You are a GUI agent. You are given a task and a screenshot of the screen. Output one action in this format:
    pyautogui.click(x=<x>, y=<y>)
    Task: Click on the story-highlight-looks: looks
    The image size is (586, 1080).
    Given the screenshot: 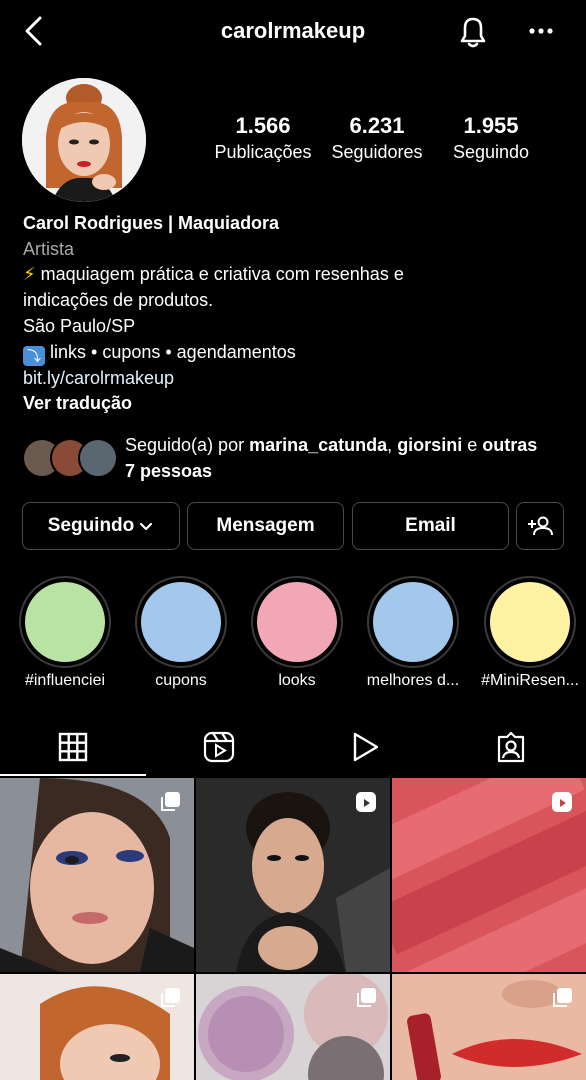 What is the action you would take?
    pyautogui.click(x=297, y=632)
    